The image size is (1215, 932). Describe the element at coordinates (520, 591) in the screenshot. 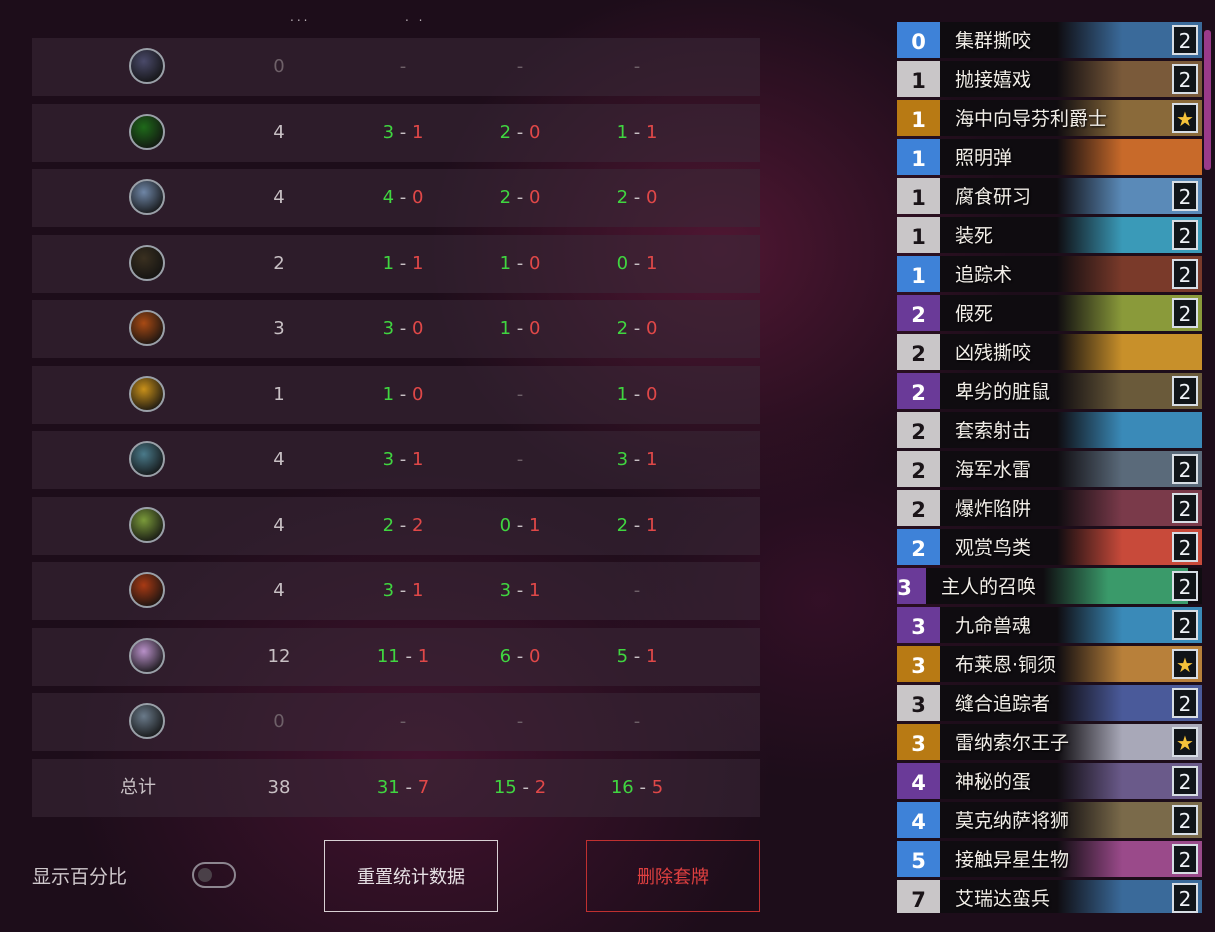

I see `record-first: 3 - 1` at that location.